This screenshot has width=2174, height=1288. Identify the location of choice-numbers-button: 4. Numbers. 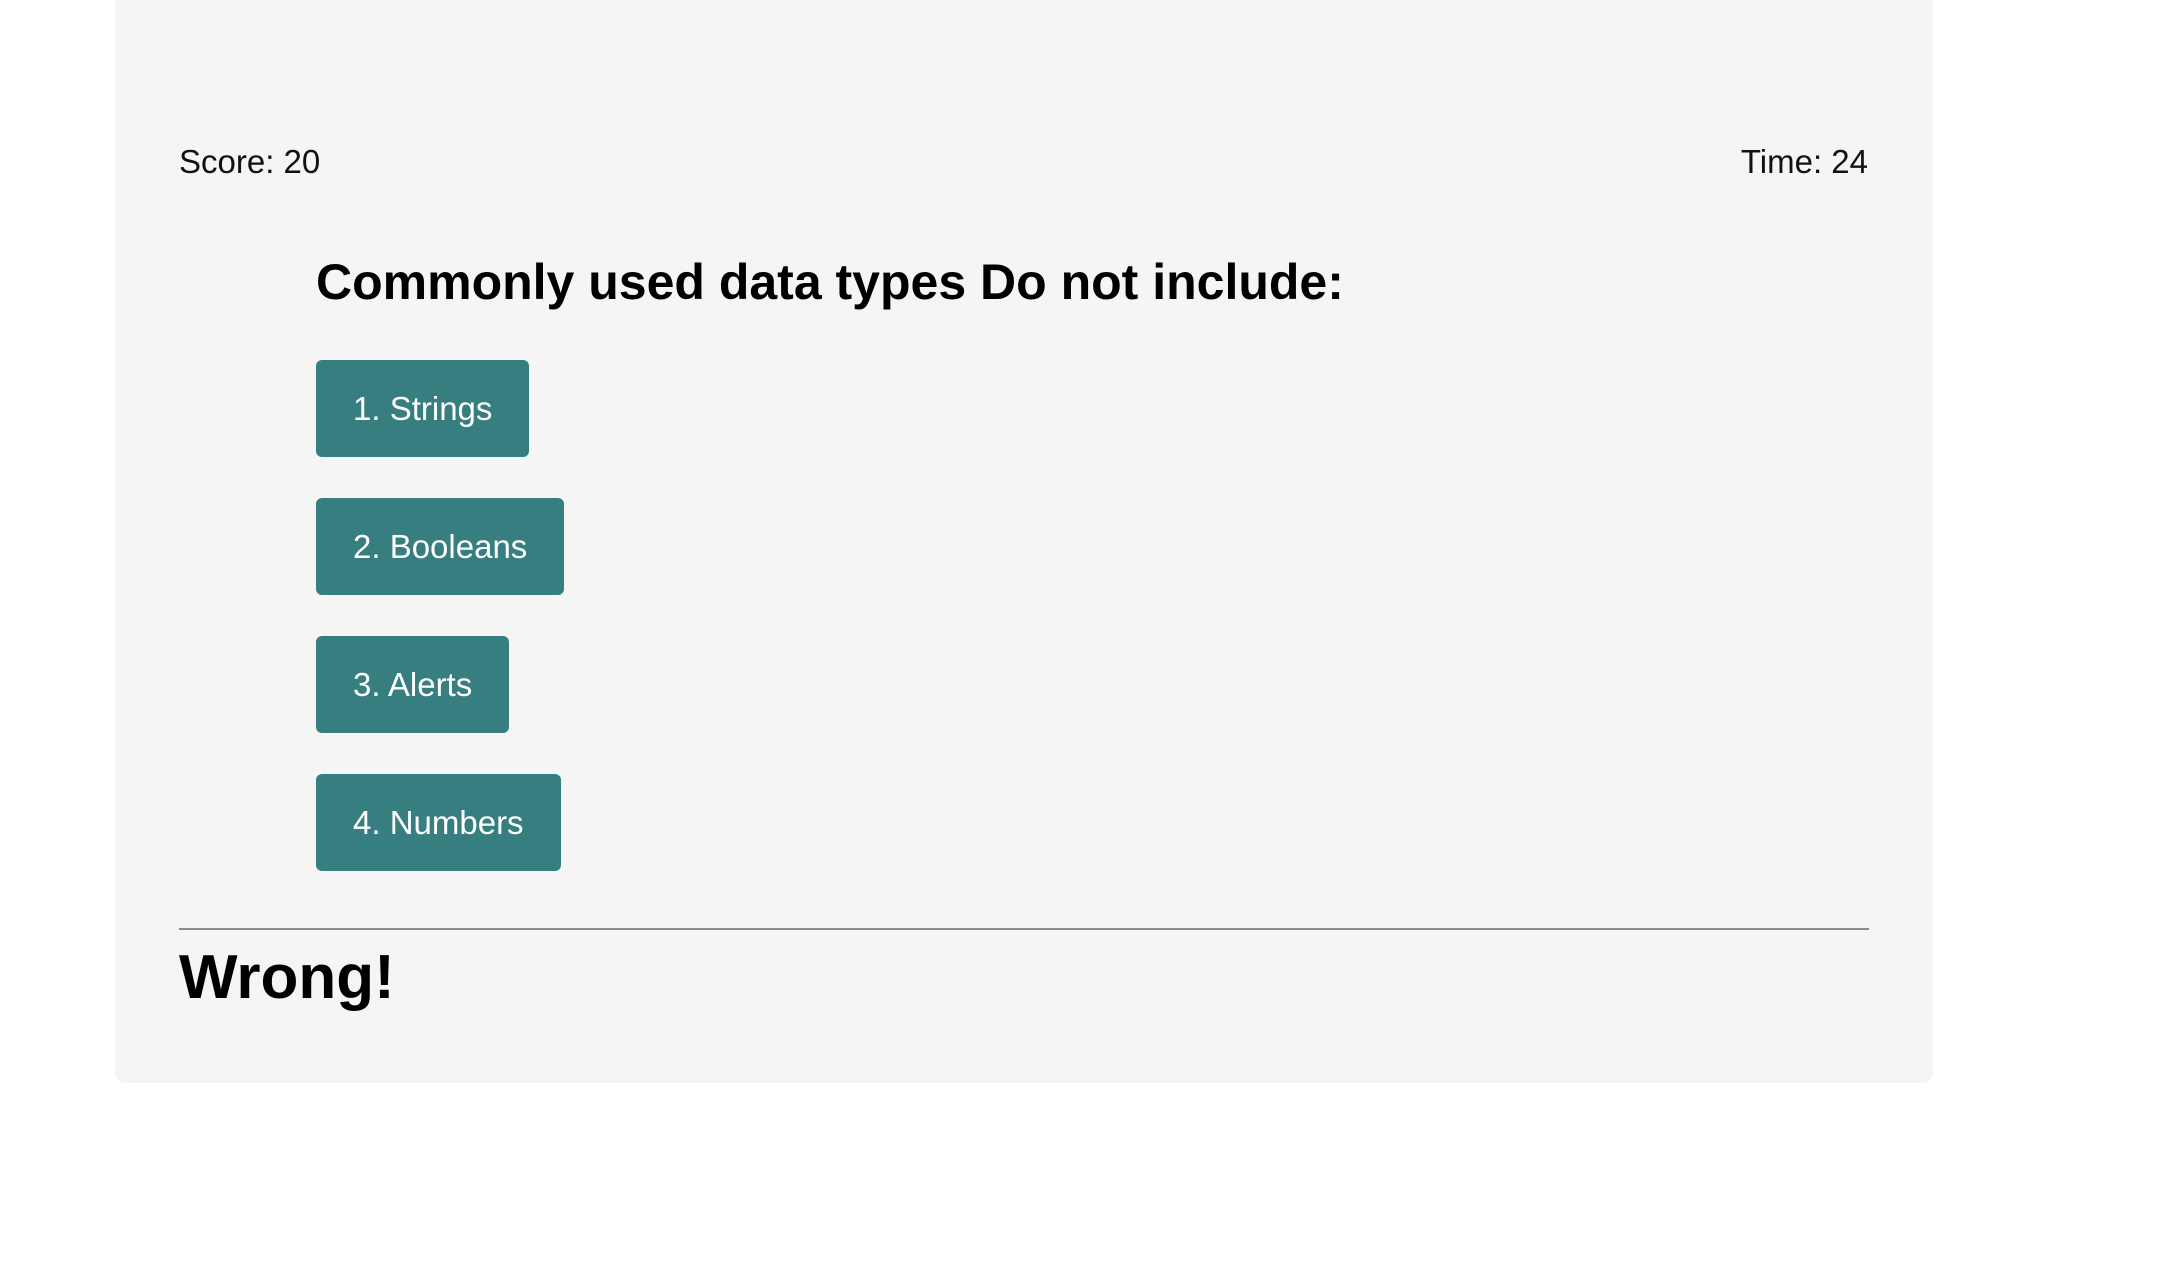
(438, 822).